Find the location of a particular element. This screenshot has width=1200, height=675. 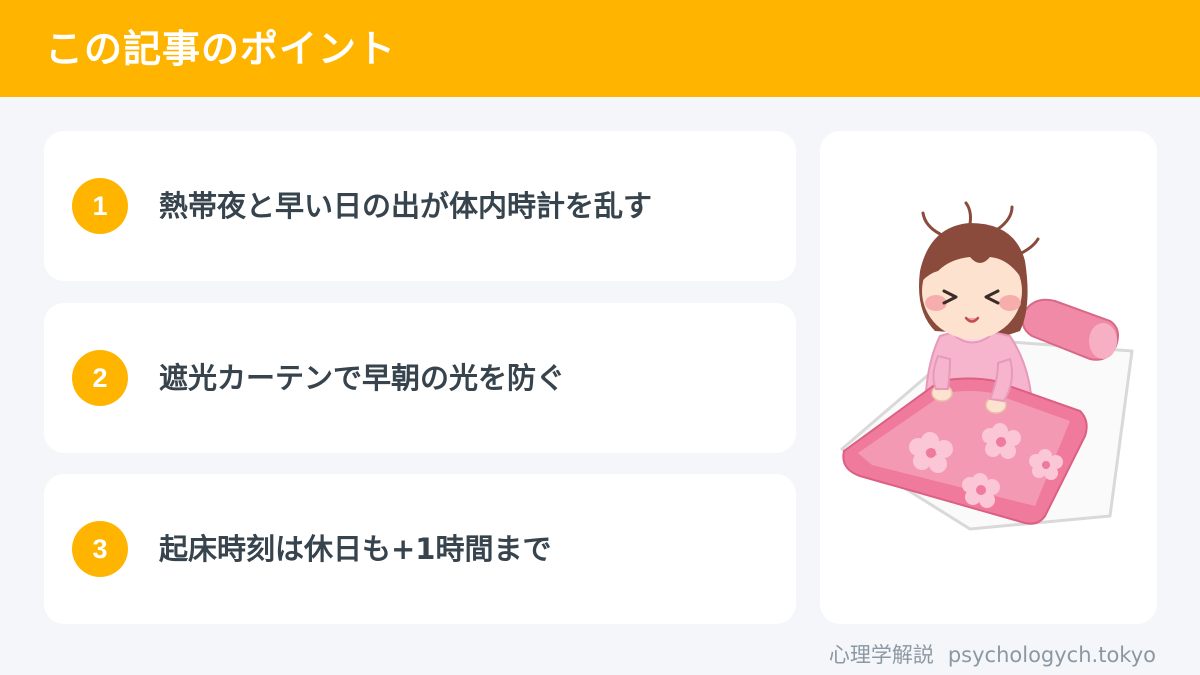

point-card-3: 3 起床時刻は休日も+1時間まで is located at coordinates (420, 549).